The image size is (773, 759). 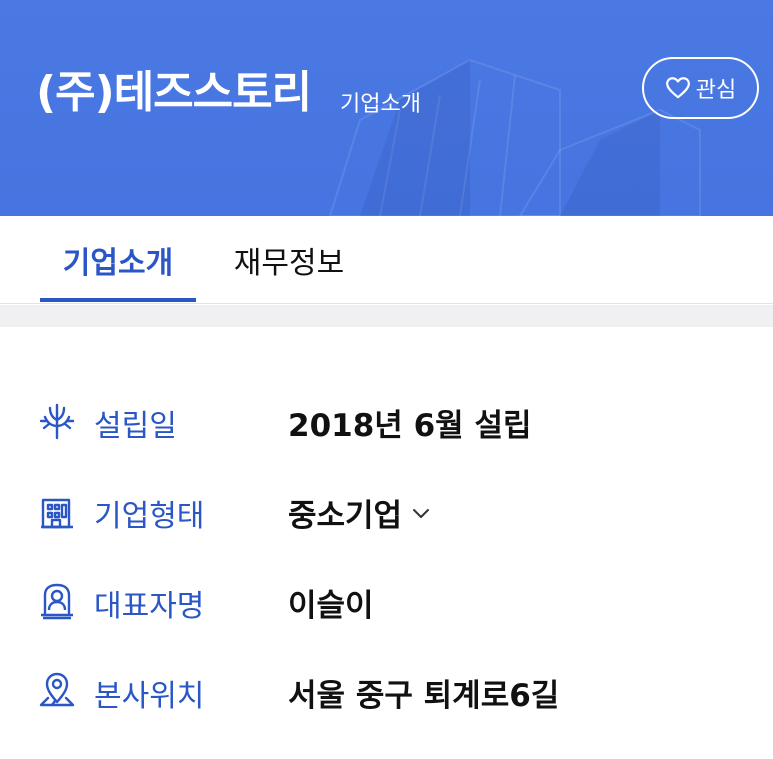 I want to click on info-value: 이슬이, so click(x=331, y=602).